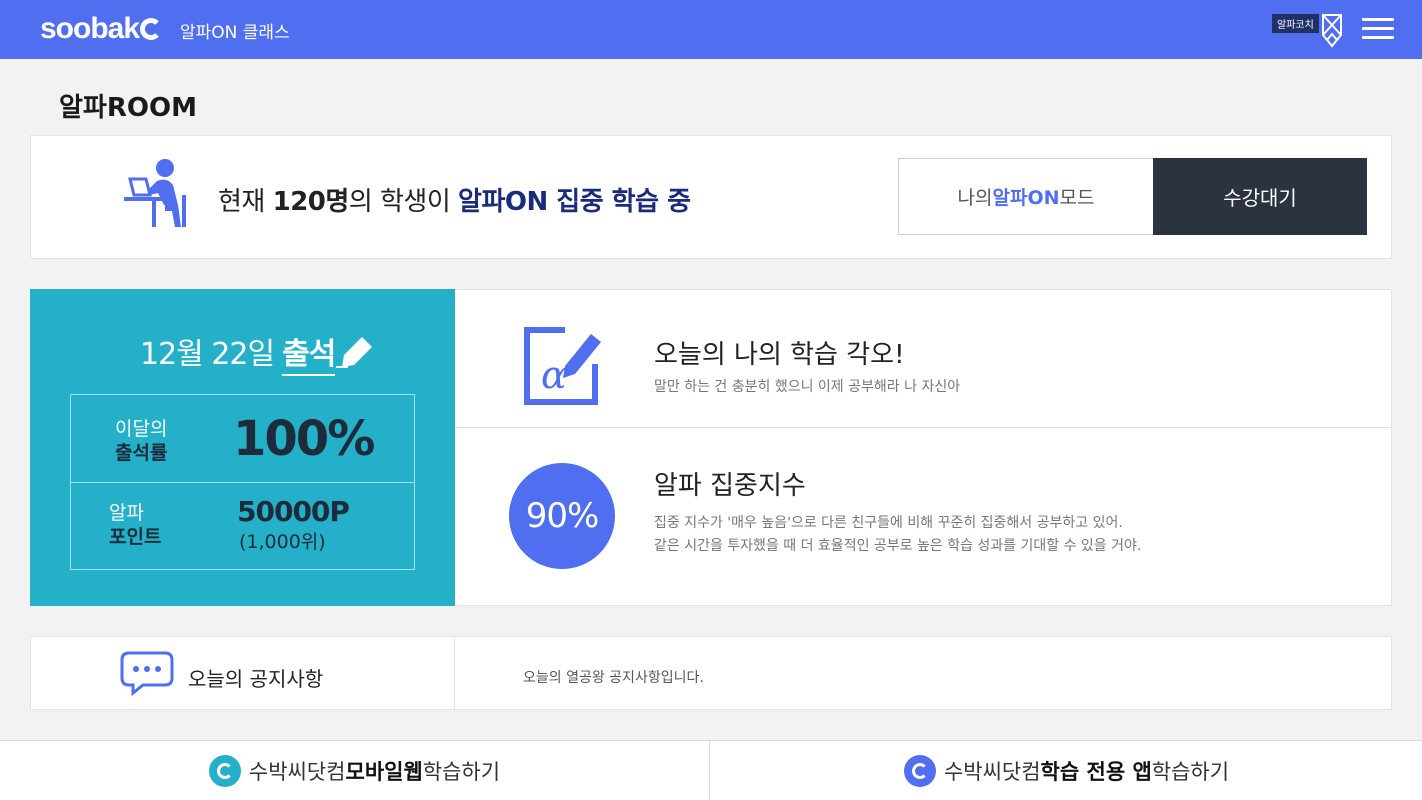 The height and width of the screenshot is (800, 1422). What do you see at coordinates (1026, 196) in the screenshot?
I see `my-mode-label: 나의 알파ON 모드` at bounding box center [1026, 196].